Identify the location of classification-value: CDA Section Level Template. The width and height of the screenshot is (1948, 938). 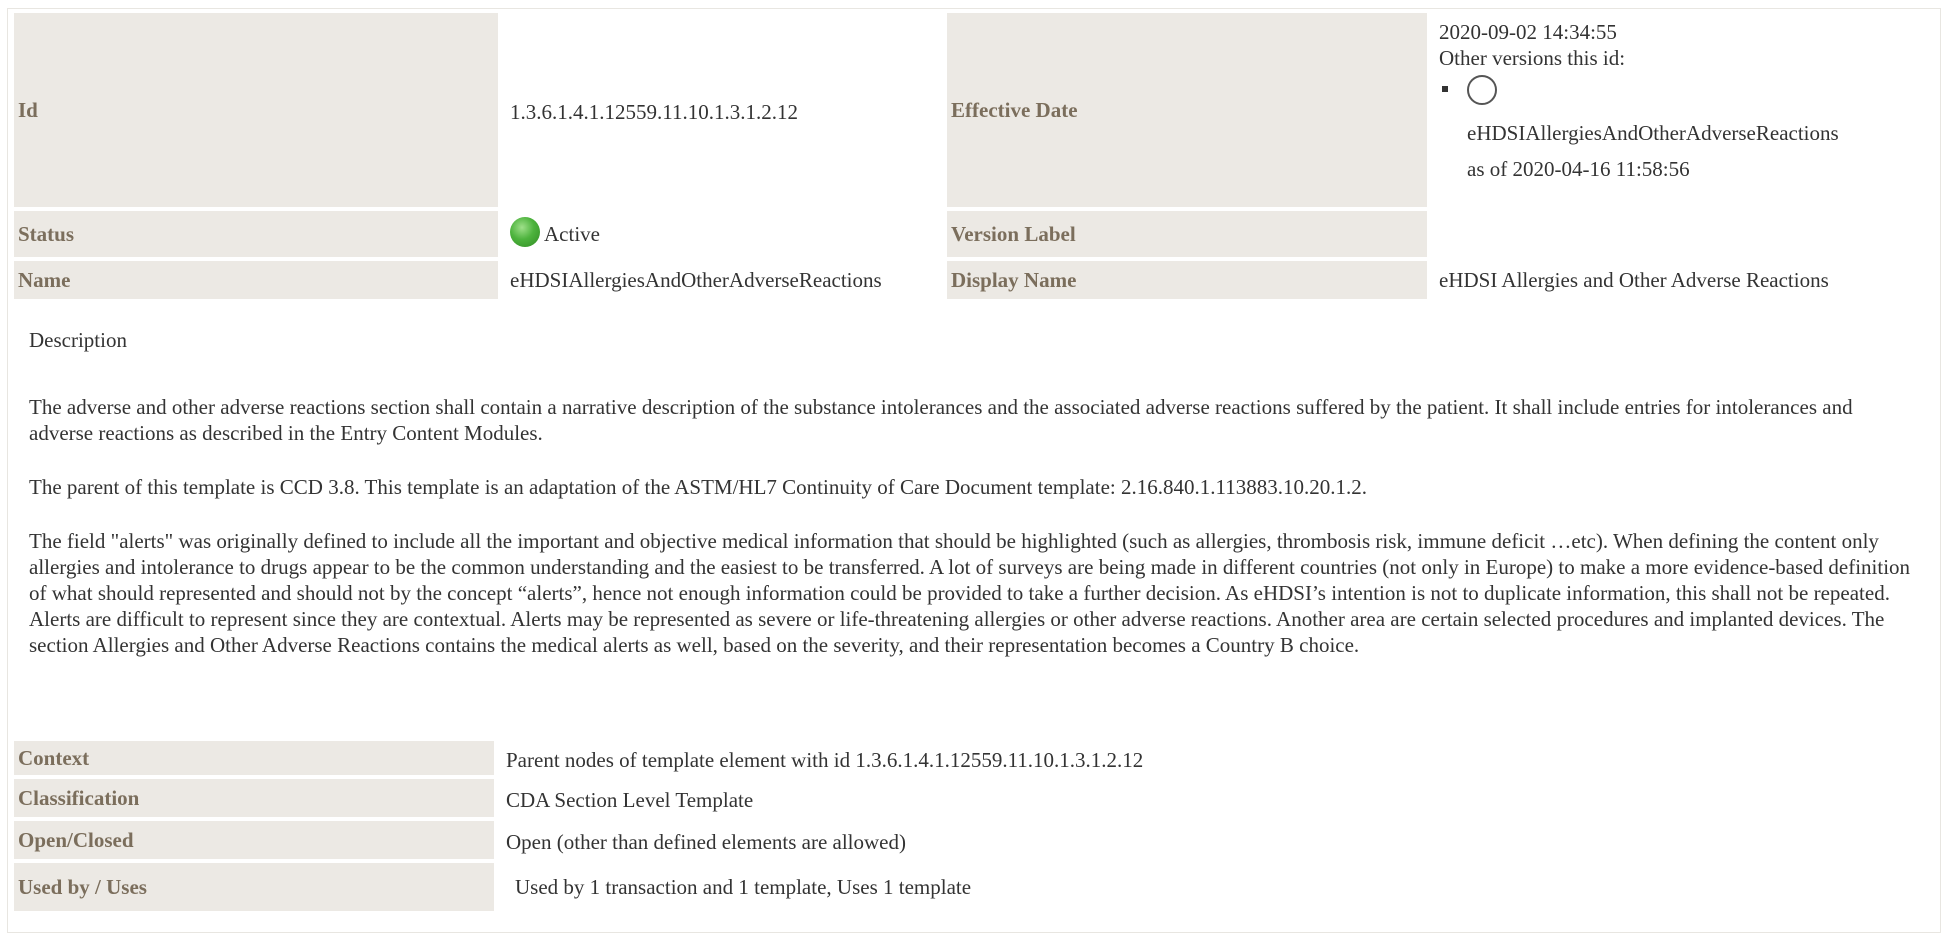
(630, 799).